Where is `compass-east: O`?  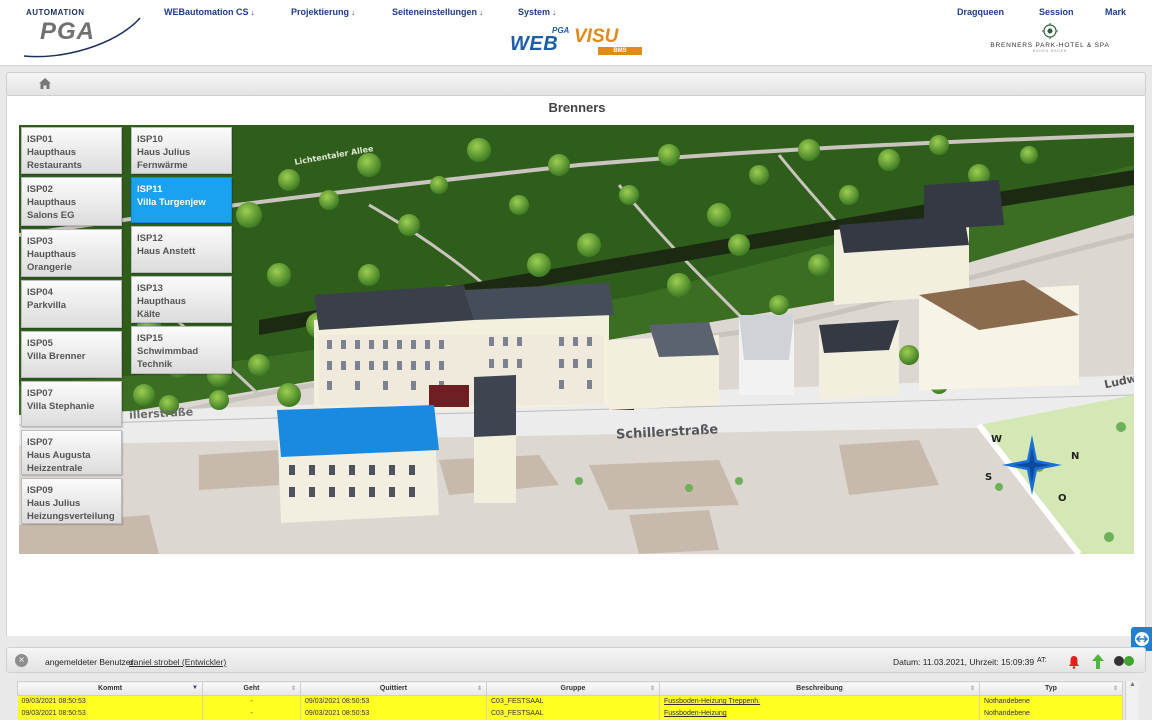 compass-east: O is located at coordinates (1062, 498).